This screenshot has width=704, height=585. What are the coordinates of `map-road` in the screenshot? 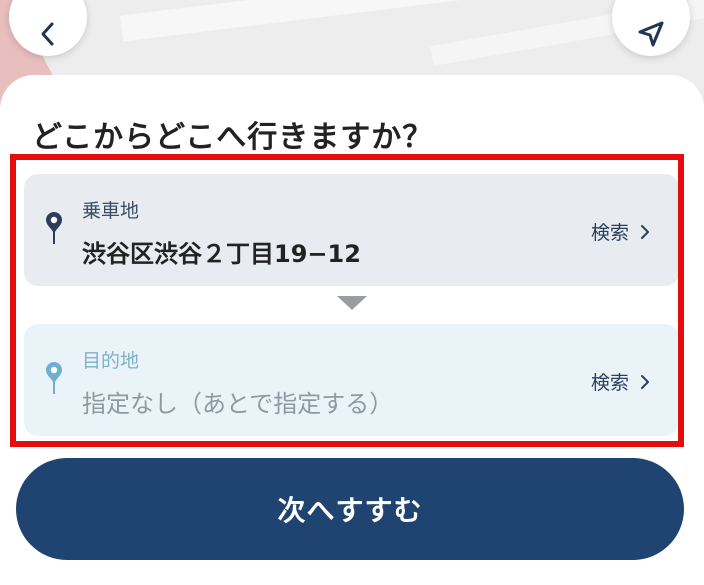 It's located at (330, 21).